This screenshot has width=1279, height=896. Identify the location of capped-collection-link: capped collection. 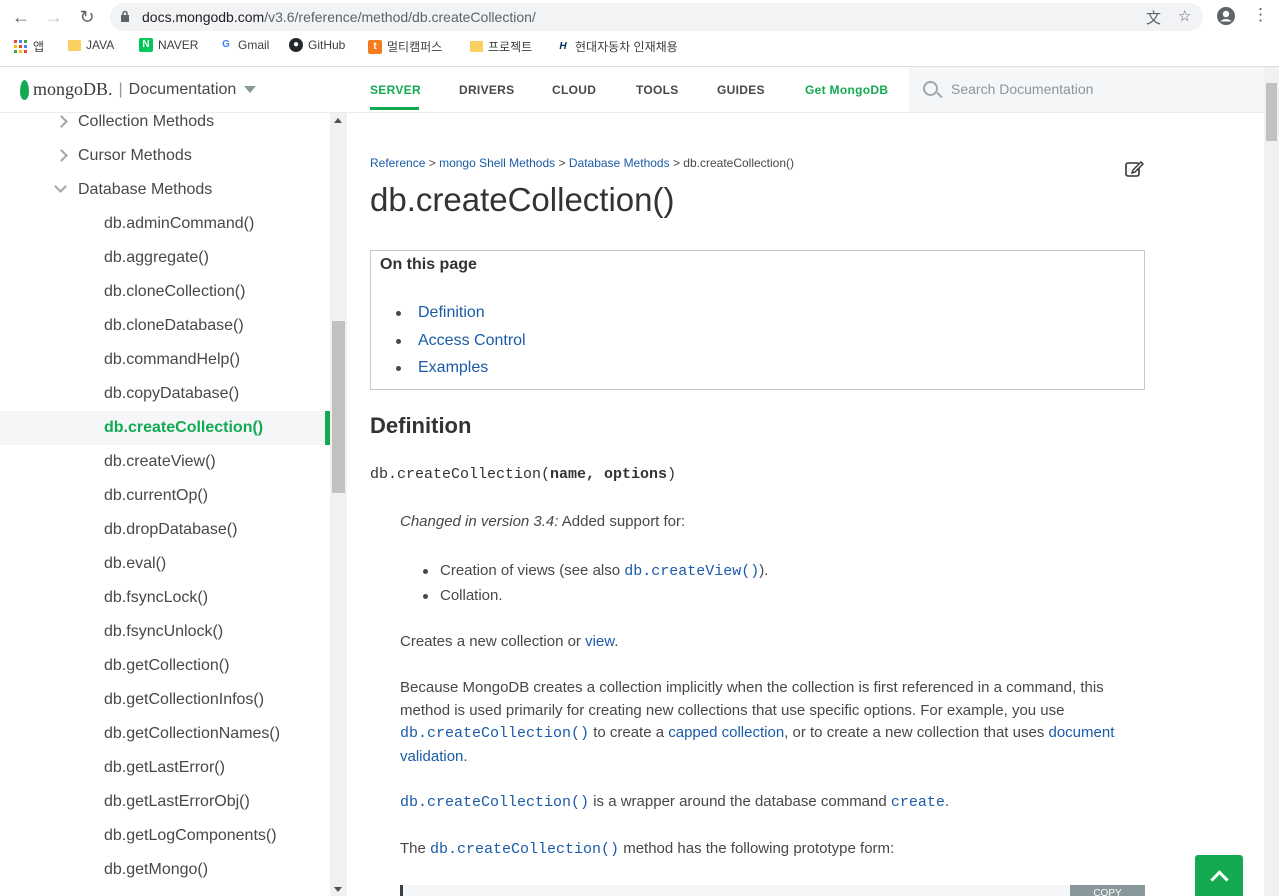
(726, 732).